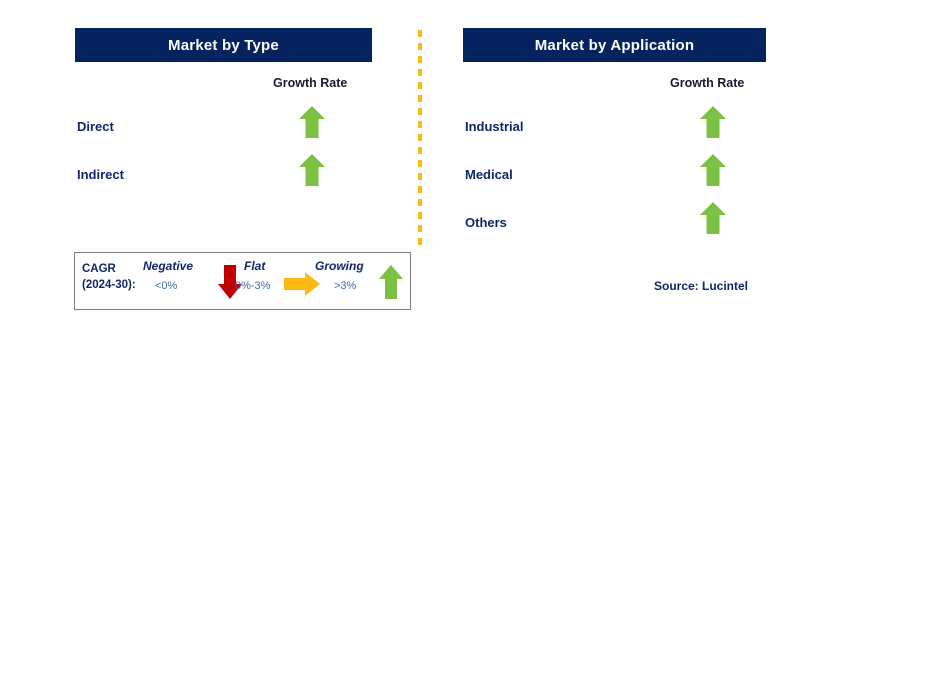  What do you see at coordinates (614, 45) in the screenshot?
I see `panel-title-market-by-application: Market by Application` at bounding box center [614, 45].